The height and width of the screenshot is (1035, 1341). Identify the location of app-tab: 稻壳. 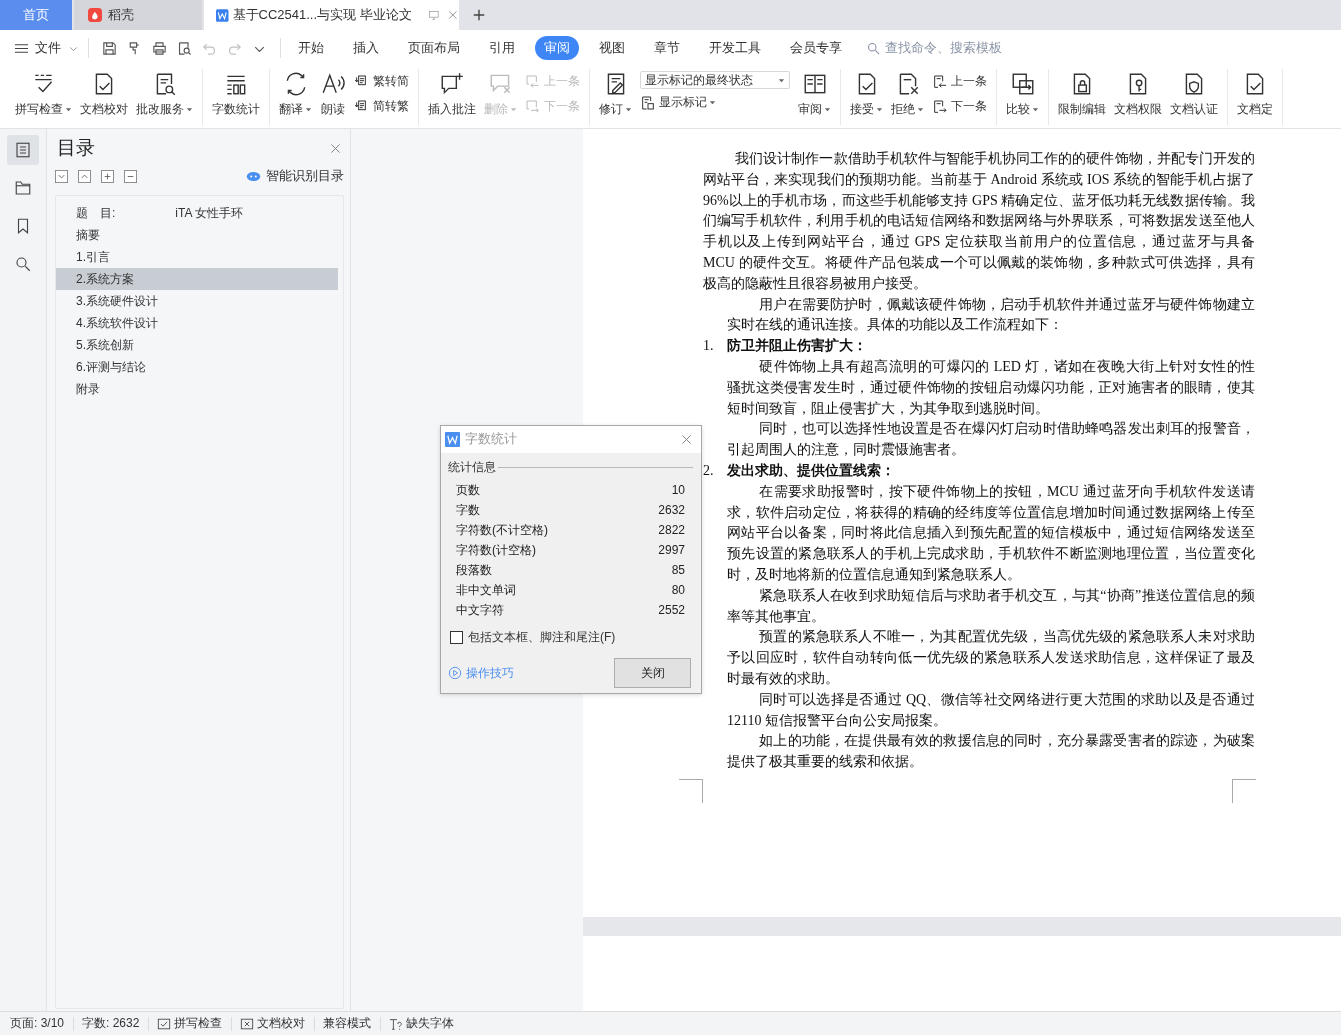
(138, 15).